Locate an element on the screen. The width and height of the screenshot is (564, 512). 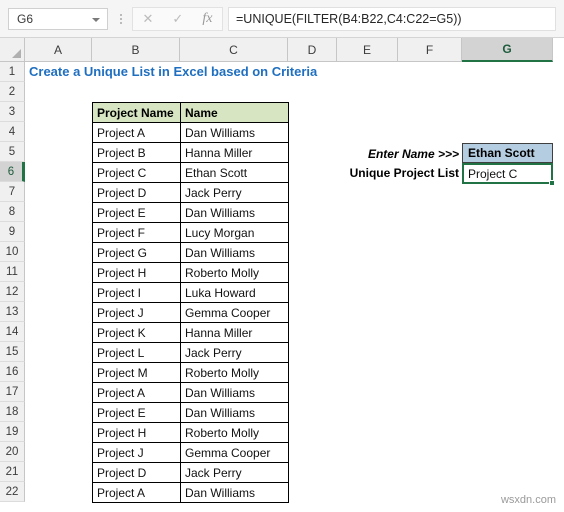
row-header-label: 14 is located at coordinates (12, 331).